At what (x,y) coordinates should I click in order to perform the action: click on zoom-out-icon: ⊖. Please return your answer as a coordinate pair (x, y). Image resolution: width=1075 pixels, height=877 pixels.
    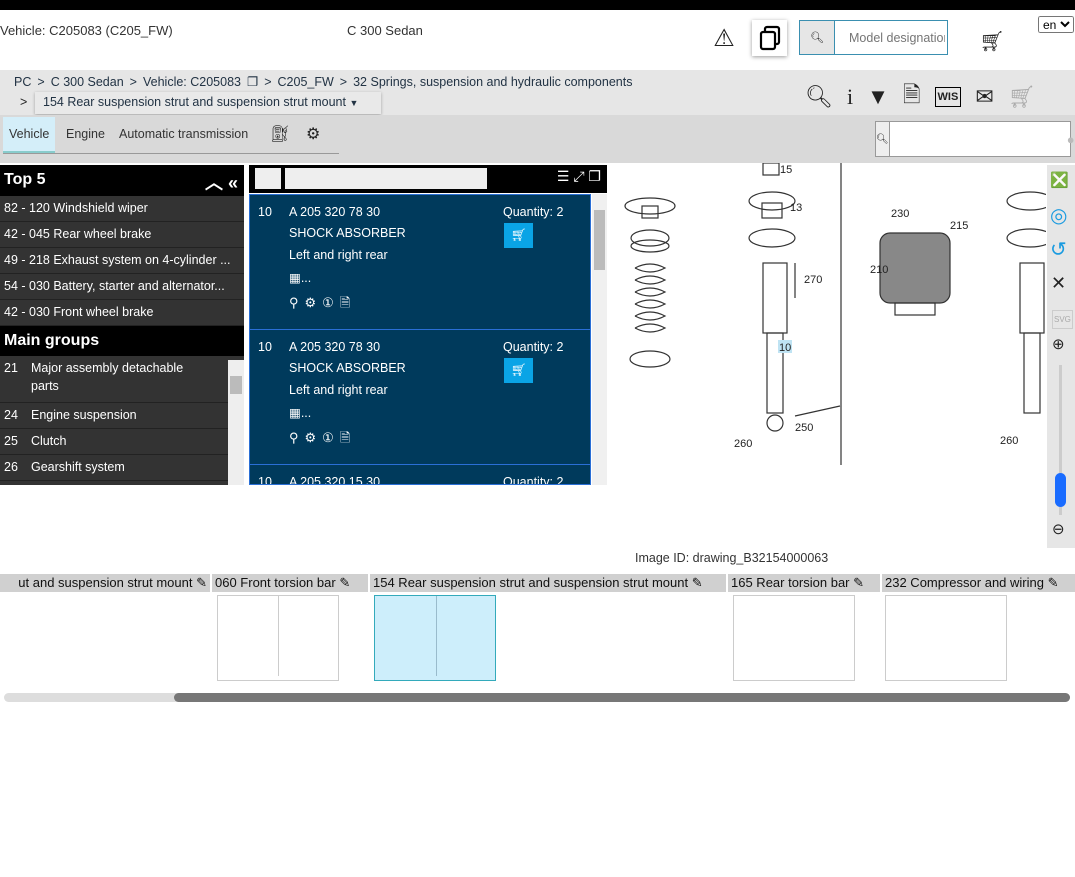
    Looking at the image, I should click on (1058, 529).